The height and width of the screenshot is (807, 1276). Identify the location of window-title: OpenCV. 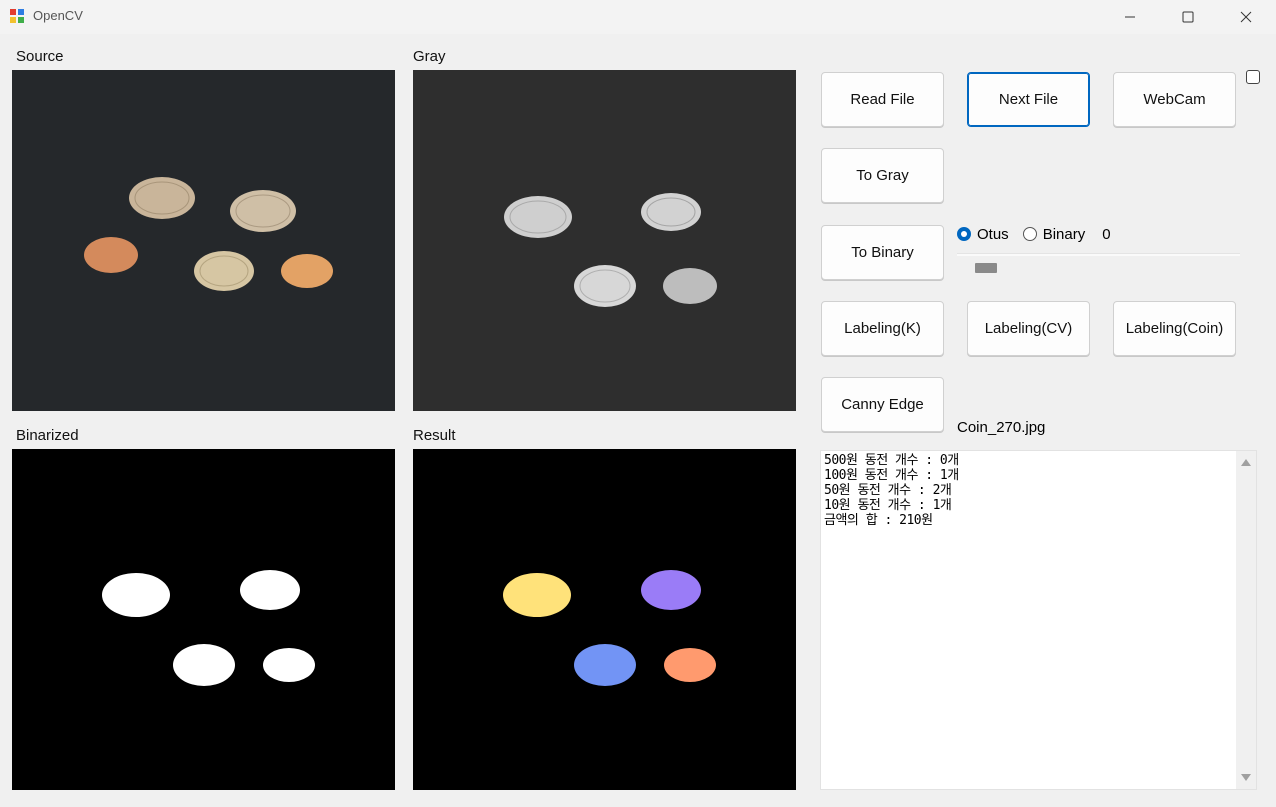
(58, 15).